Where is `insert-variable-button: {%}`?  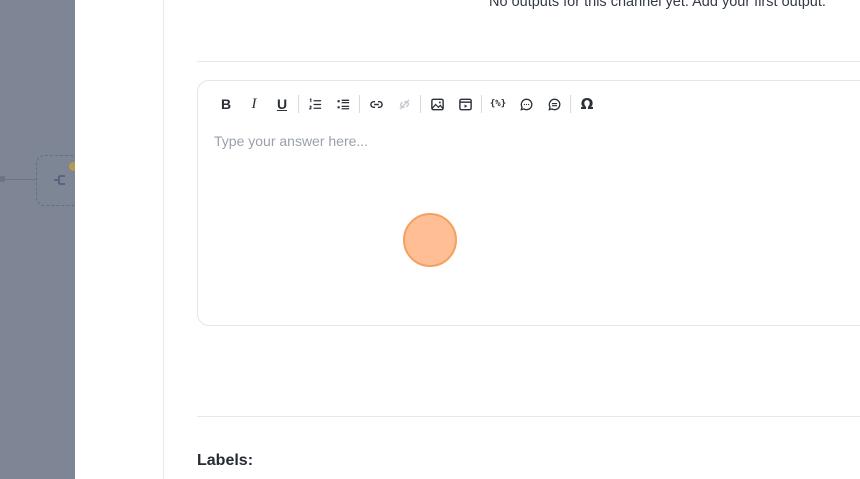
insert-variable-button: {%} is located at coordinates (498, 104).